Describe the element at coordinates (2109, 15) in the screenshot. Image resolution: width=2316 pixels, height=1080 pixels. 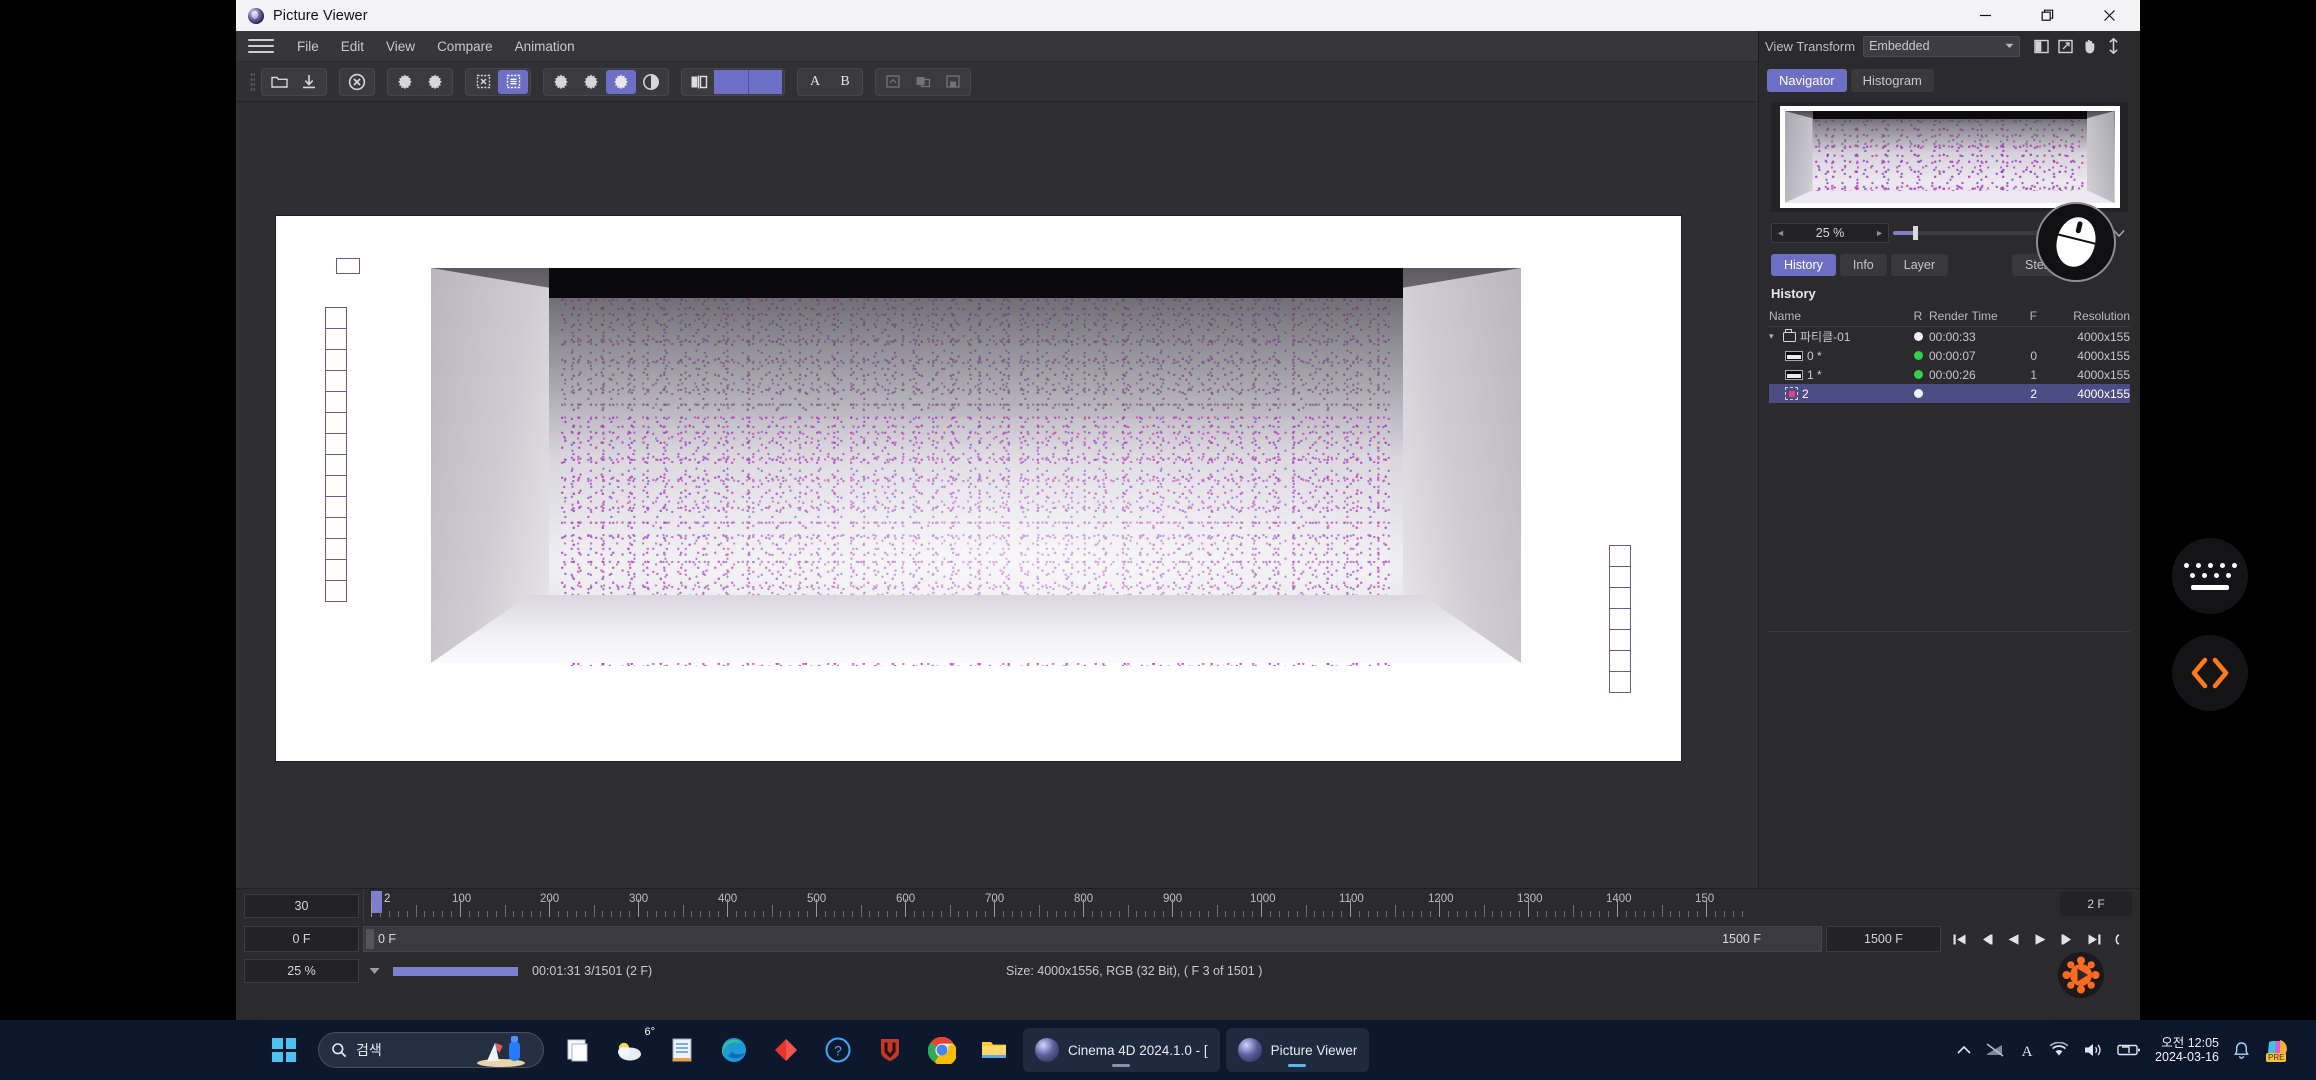
I see `close-button` at that location.